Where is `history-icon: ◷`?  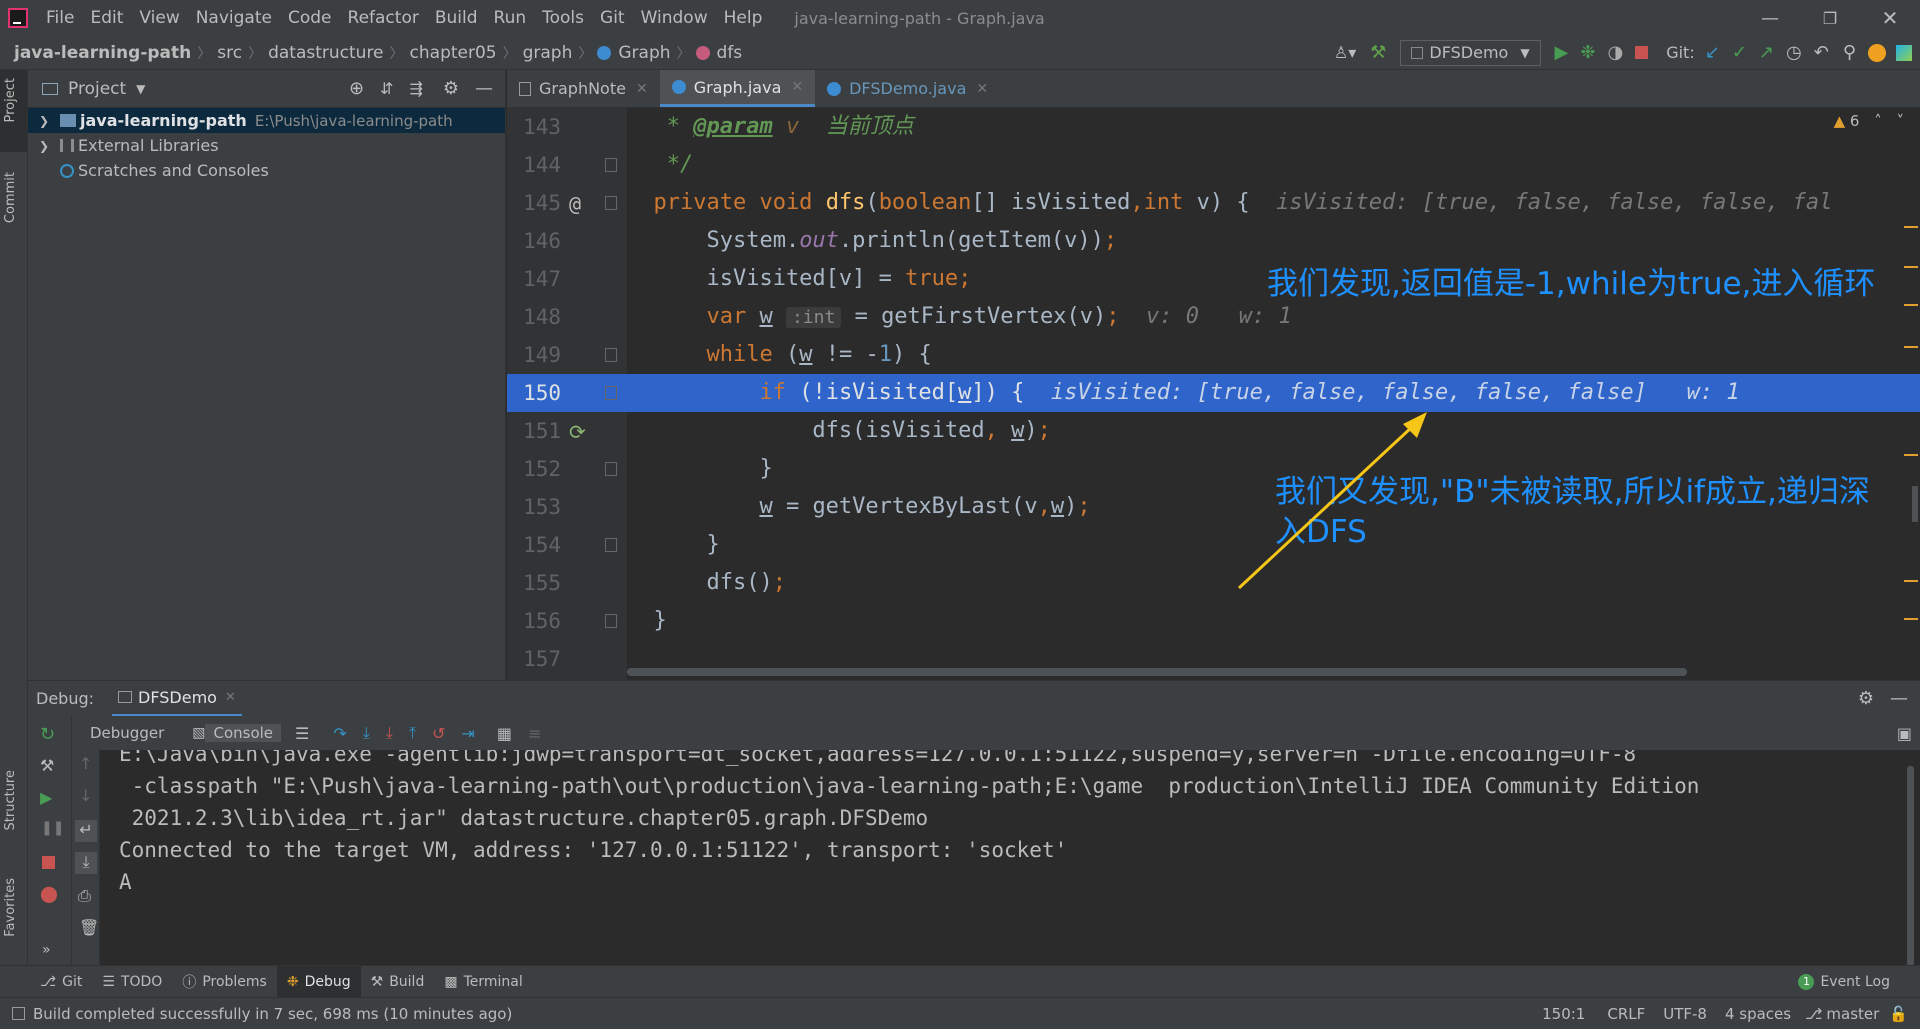 history-icon: ◷ is located at coordinates (1794, 52).